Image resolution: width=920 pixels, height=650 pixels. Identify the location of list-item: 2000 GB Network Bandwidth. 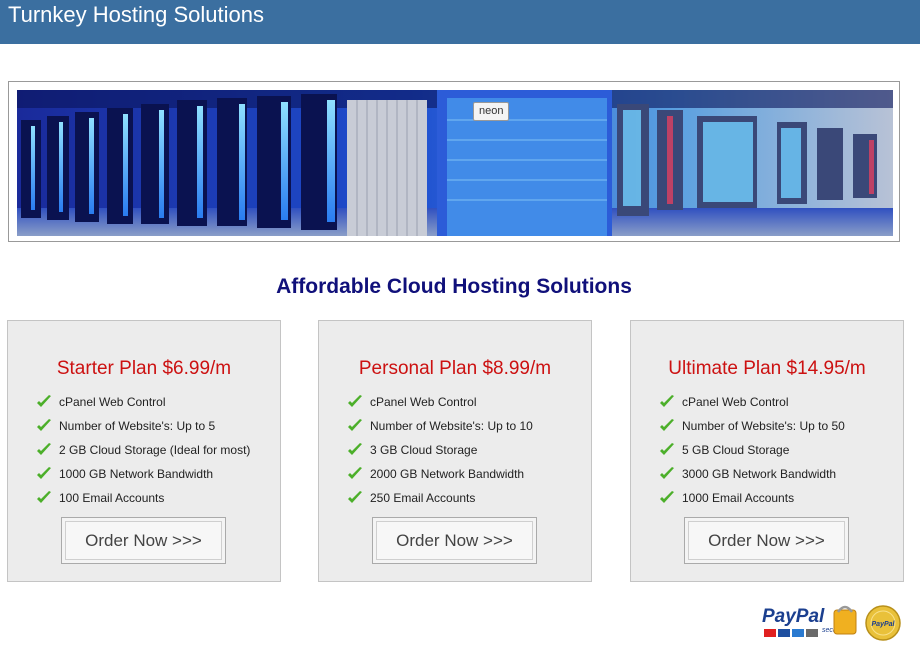
(440, 479).